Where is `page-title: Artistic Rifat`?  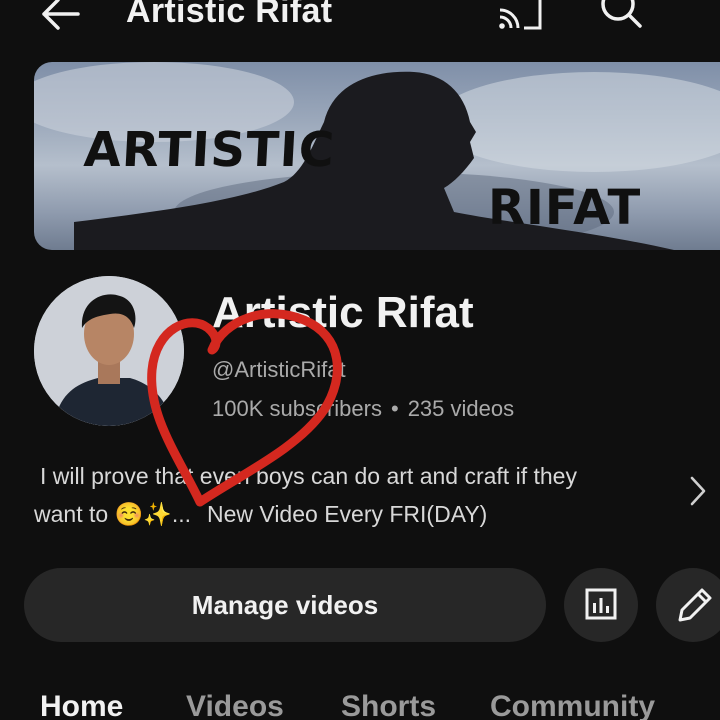 page-title: Artistic Rifat is located at coordinates (229, 15).